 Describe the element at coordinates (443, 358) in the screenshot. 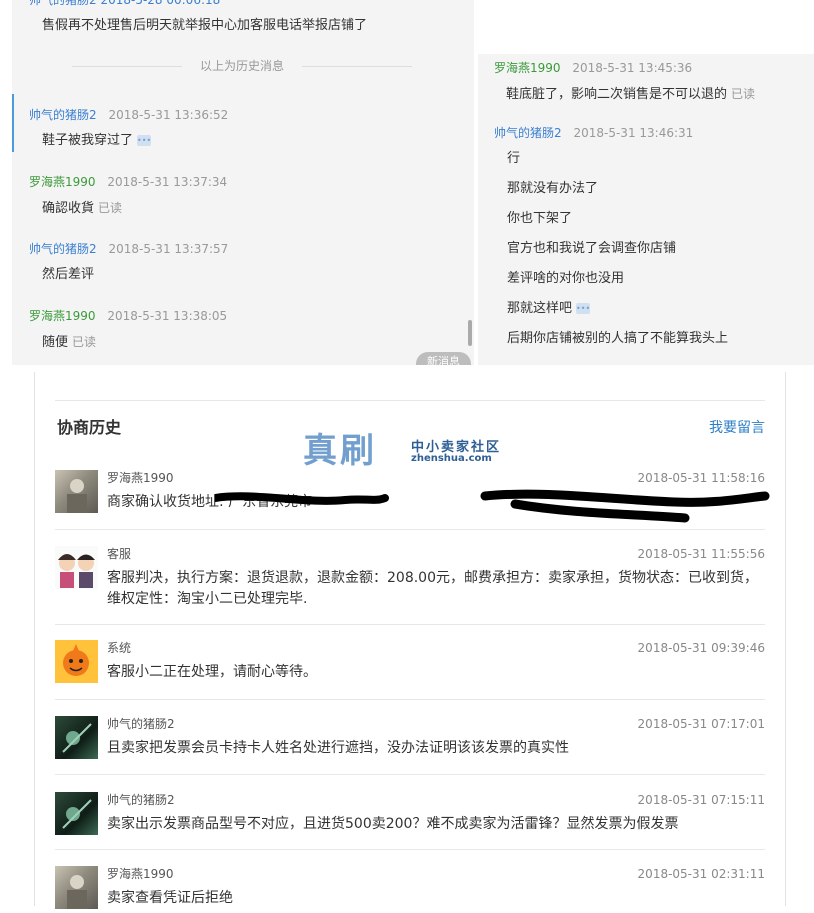

I see `new-message-button: 新消息` at that location.